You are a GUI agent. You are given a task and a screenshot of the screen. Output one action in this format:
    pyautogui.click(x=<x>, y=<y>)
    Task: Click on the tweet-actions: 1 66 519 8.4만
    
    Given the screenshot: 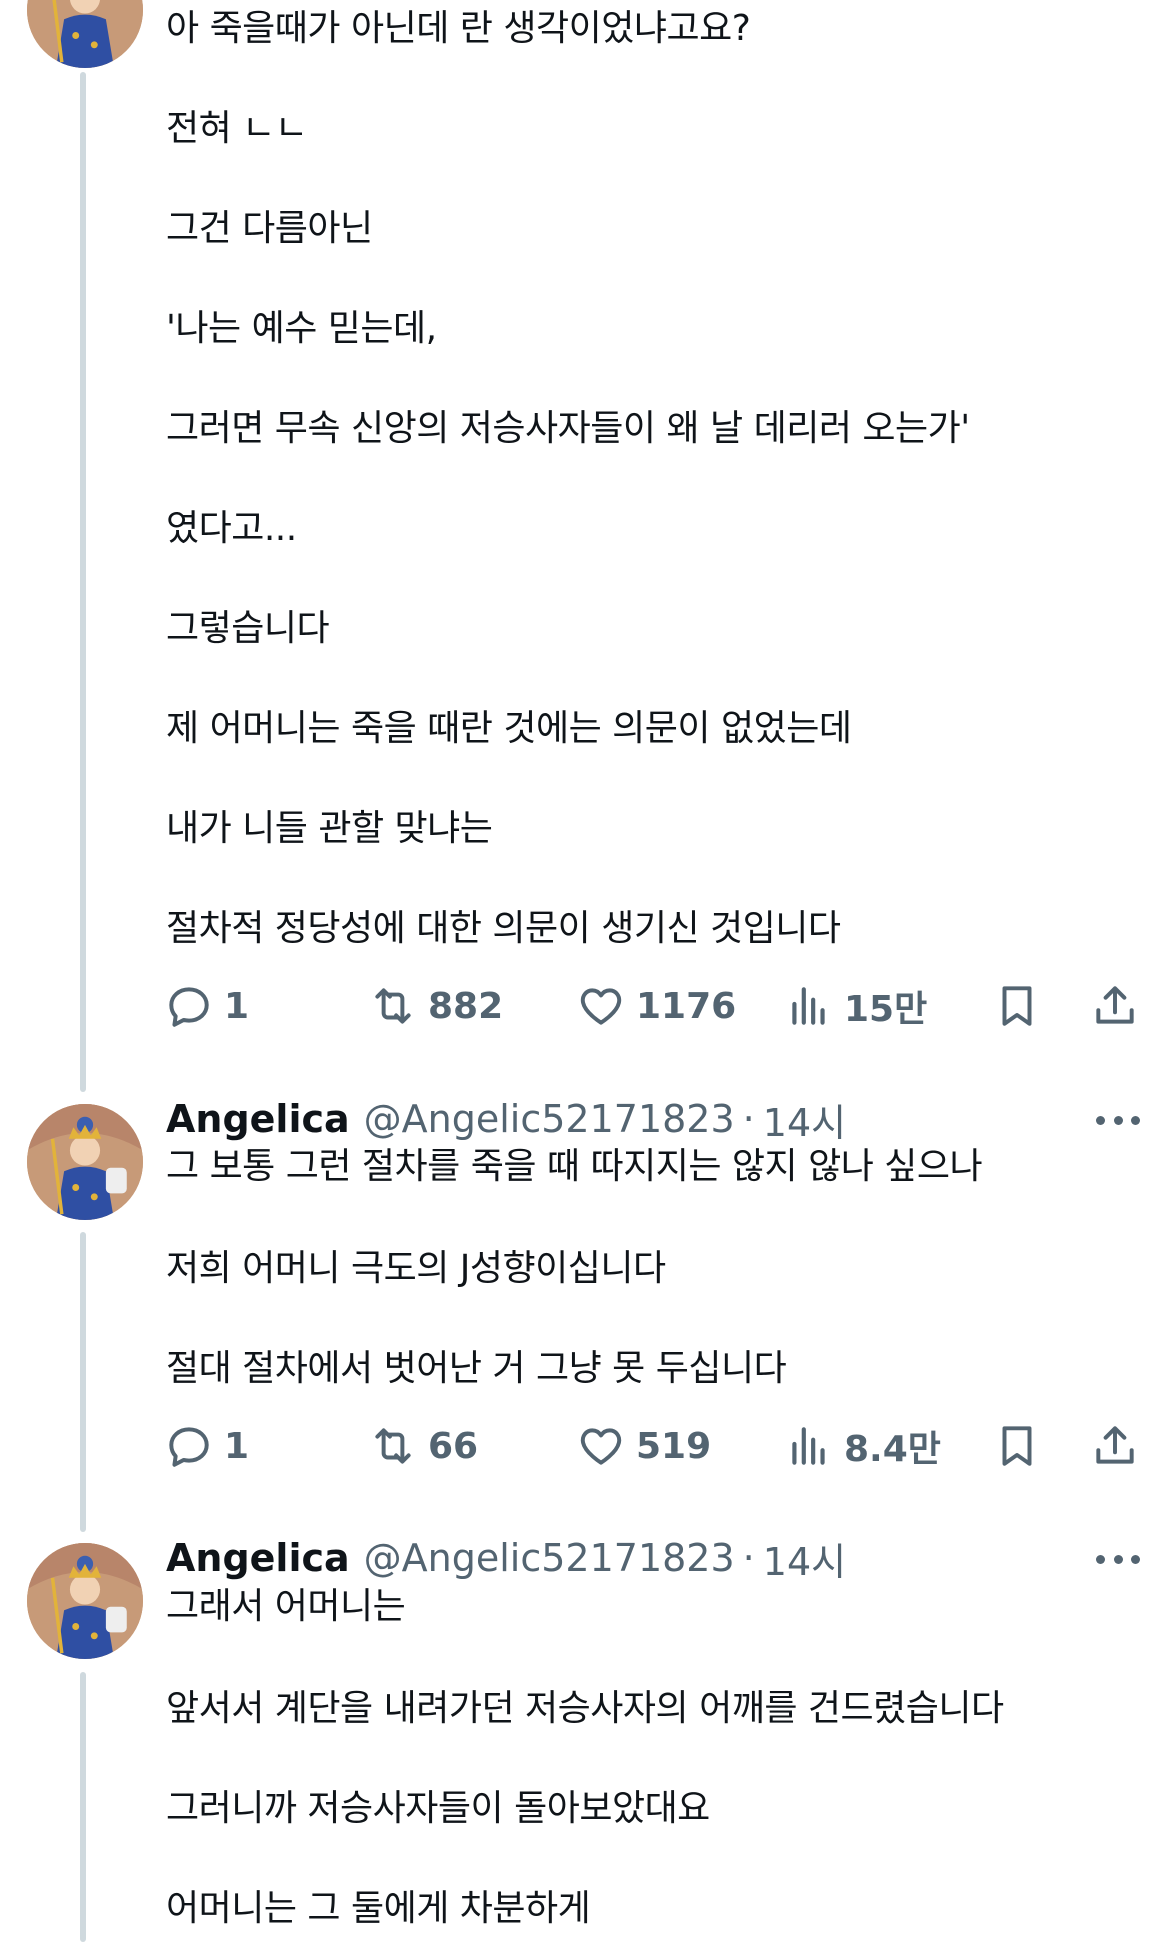 What is the action you would take?
    pyautogui.click(x=654, y=1446)
    